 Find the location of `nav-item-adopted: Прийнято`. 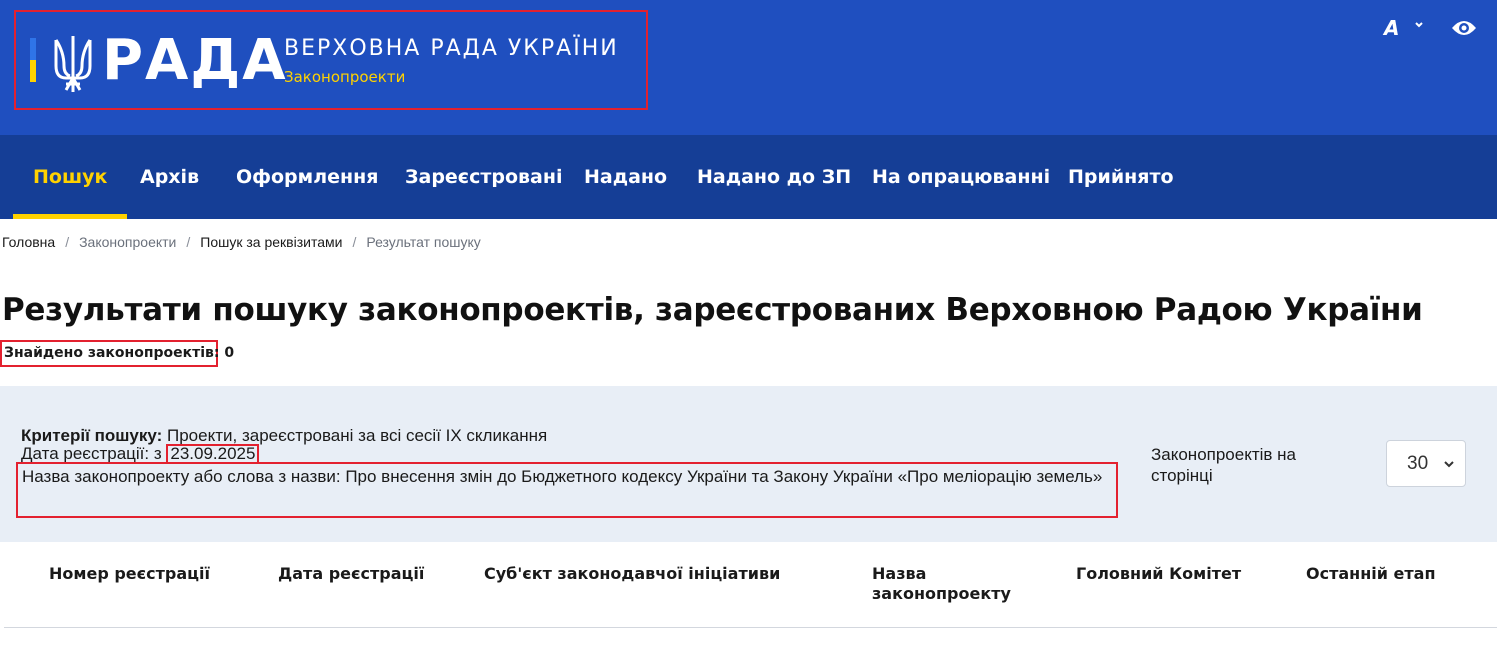

nav-item-adopted: Прийнято is located at coordinates (1121, 177).